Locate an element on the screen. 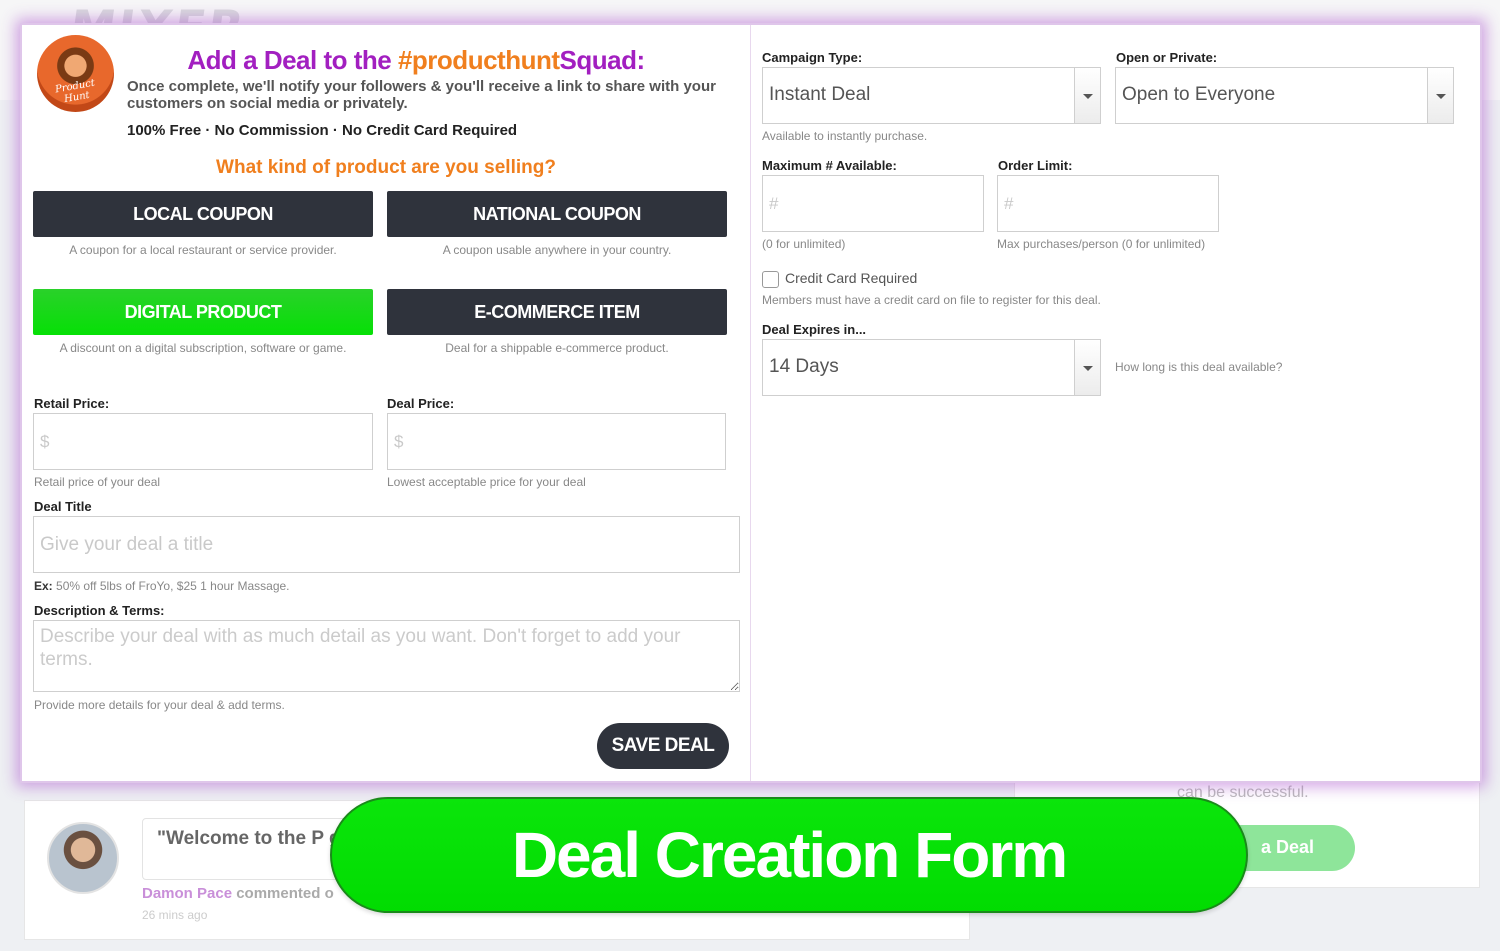 Image resolution: width=1500 pixels, height=951 pixels. logo-text: Product Hunt is located at coordinates (75, 91).